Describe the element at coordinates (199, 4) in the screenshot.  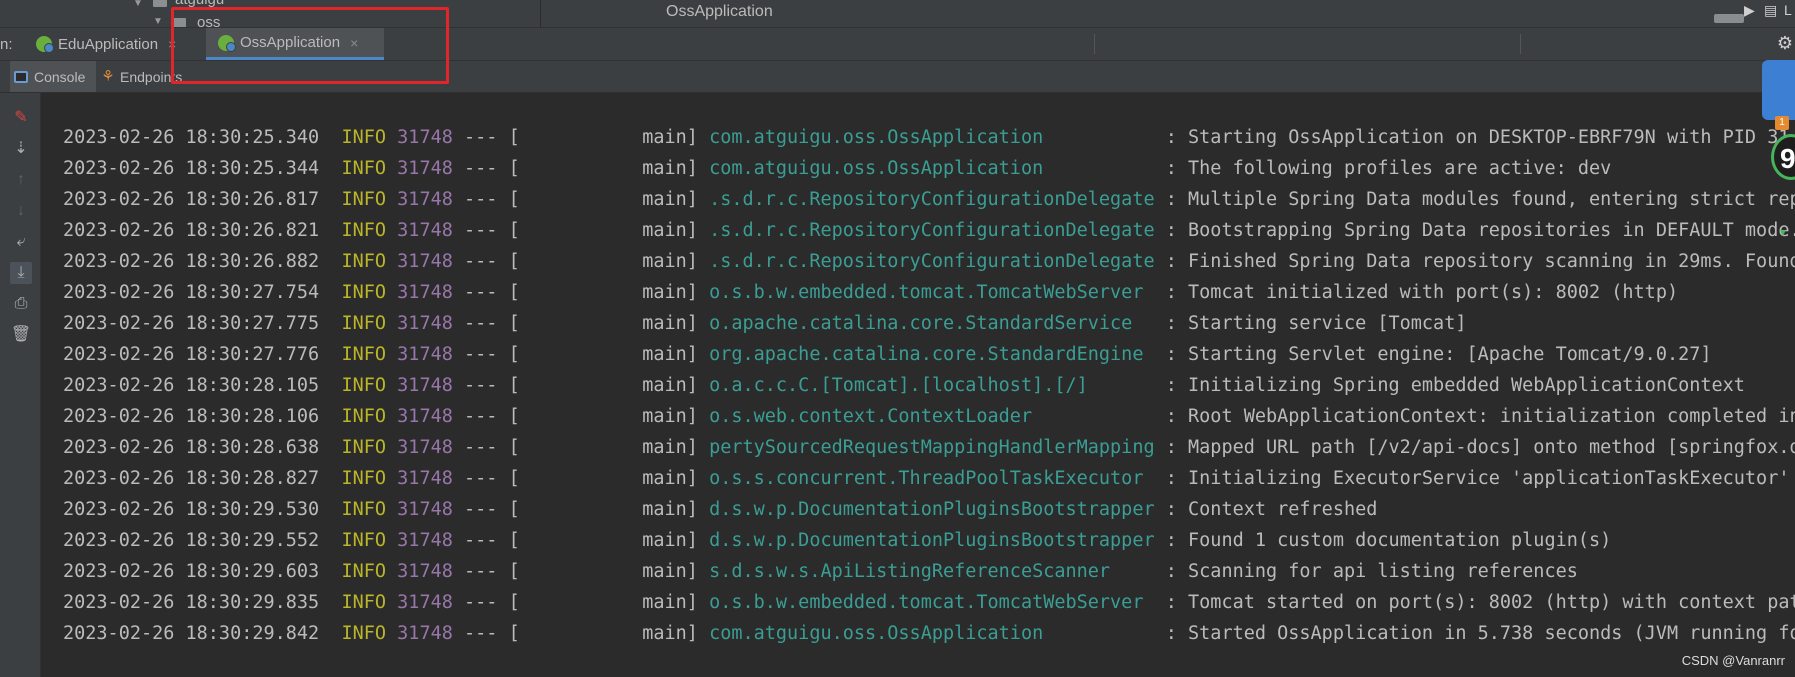
I see `tree-item-atguigu: atguigu` at that location.